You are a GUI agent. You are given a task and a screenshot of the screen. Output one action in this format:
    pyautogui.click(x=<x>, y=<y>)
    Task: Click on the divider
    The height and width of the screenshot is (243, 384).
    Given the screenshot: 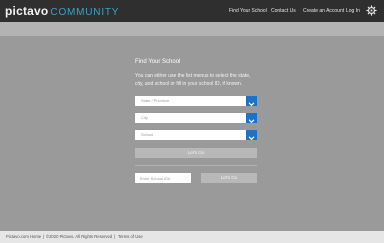 What is the action you would take?
    pyautogui.click(x=196, y=165)
    